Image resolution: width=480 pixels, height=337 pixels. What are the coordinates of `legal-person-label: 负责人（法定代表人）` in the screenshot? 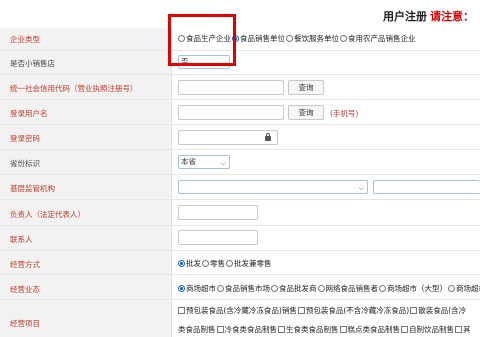 It's located at (47, 214).